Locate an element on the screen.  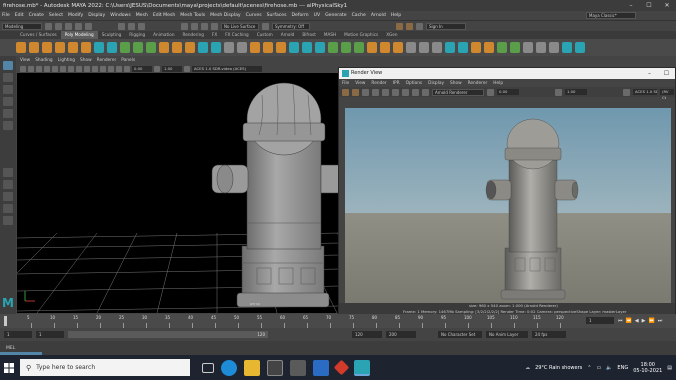
shelf-tab-fx: FX is located at coordinates (214, 35).